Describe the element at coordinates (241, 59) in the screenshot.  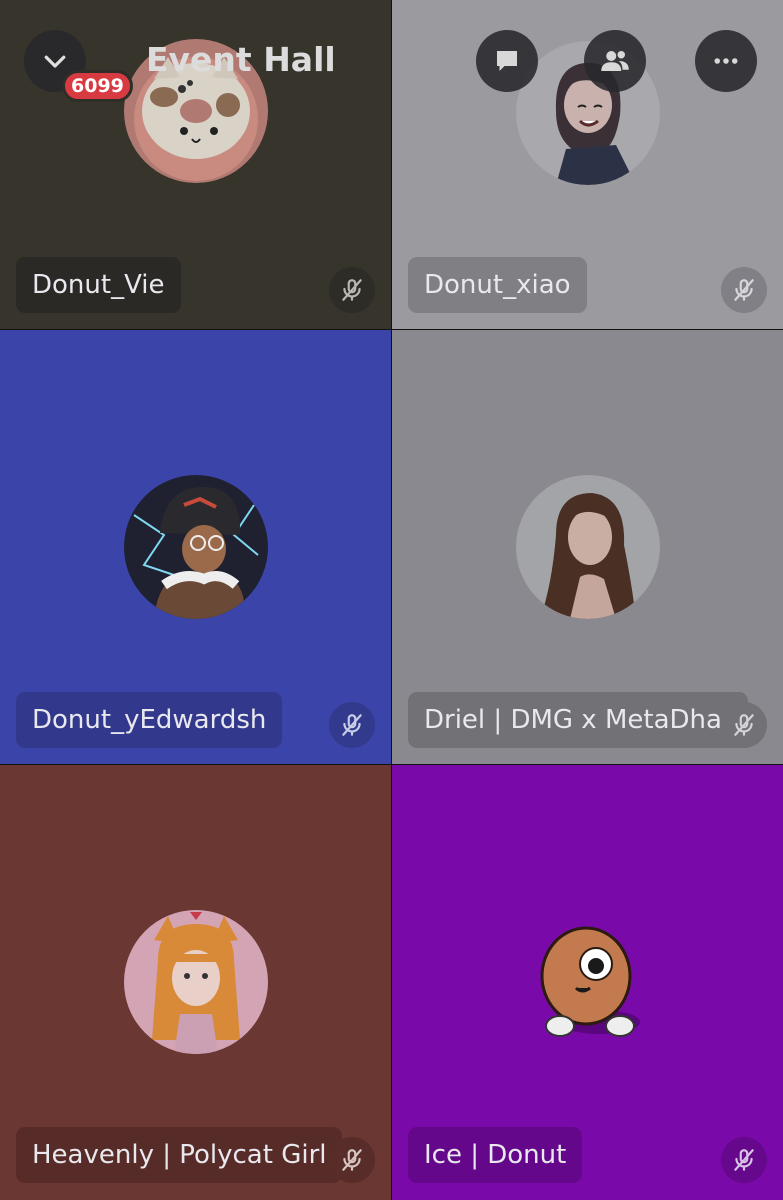
I see `page-title: Event Hall` at that location.